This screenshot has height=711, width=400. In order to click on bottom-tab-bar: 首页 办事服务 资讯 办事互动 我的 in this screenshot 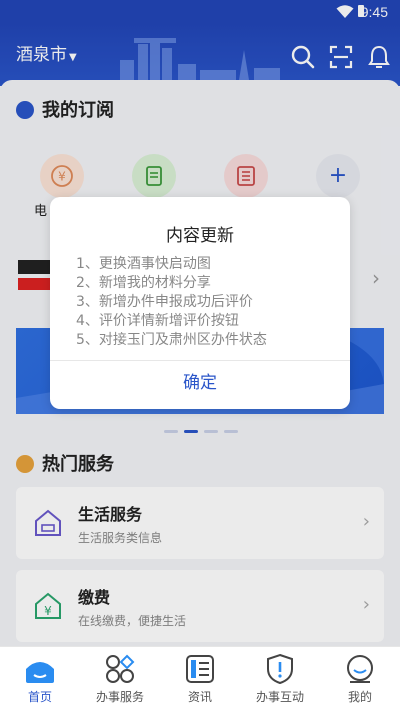, I will do `click(200, 678)`.